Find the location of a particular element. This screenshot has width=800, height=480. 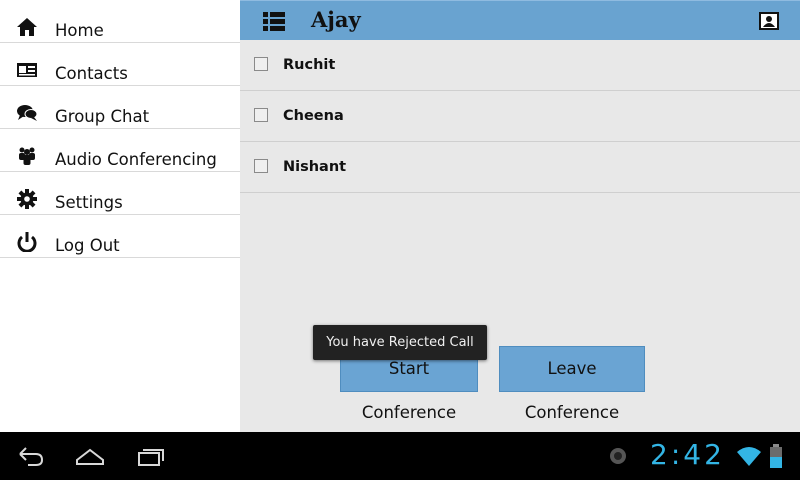

menu-item-settings: Settings is located at coordinates (120, 193).